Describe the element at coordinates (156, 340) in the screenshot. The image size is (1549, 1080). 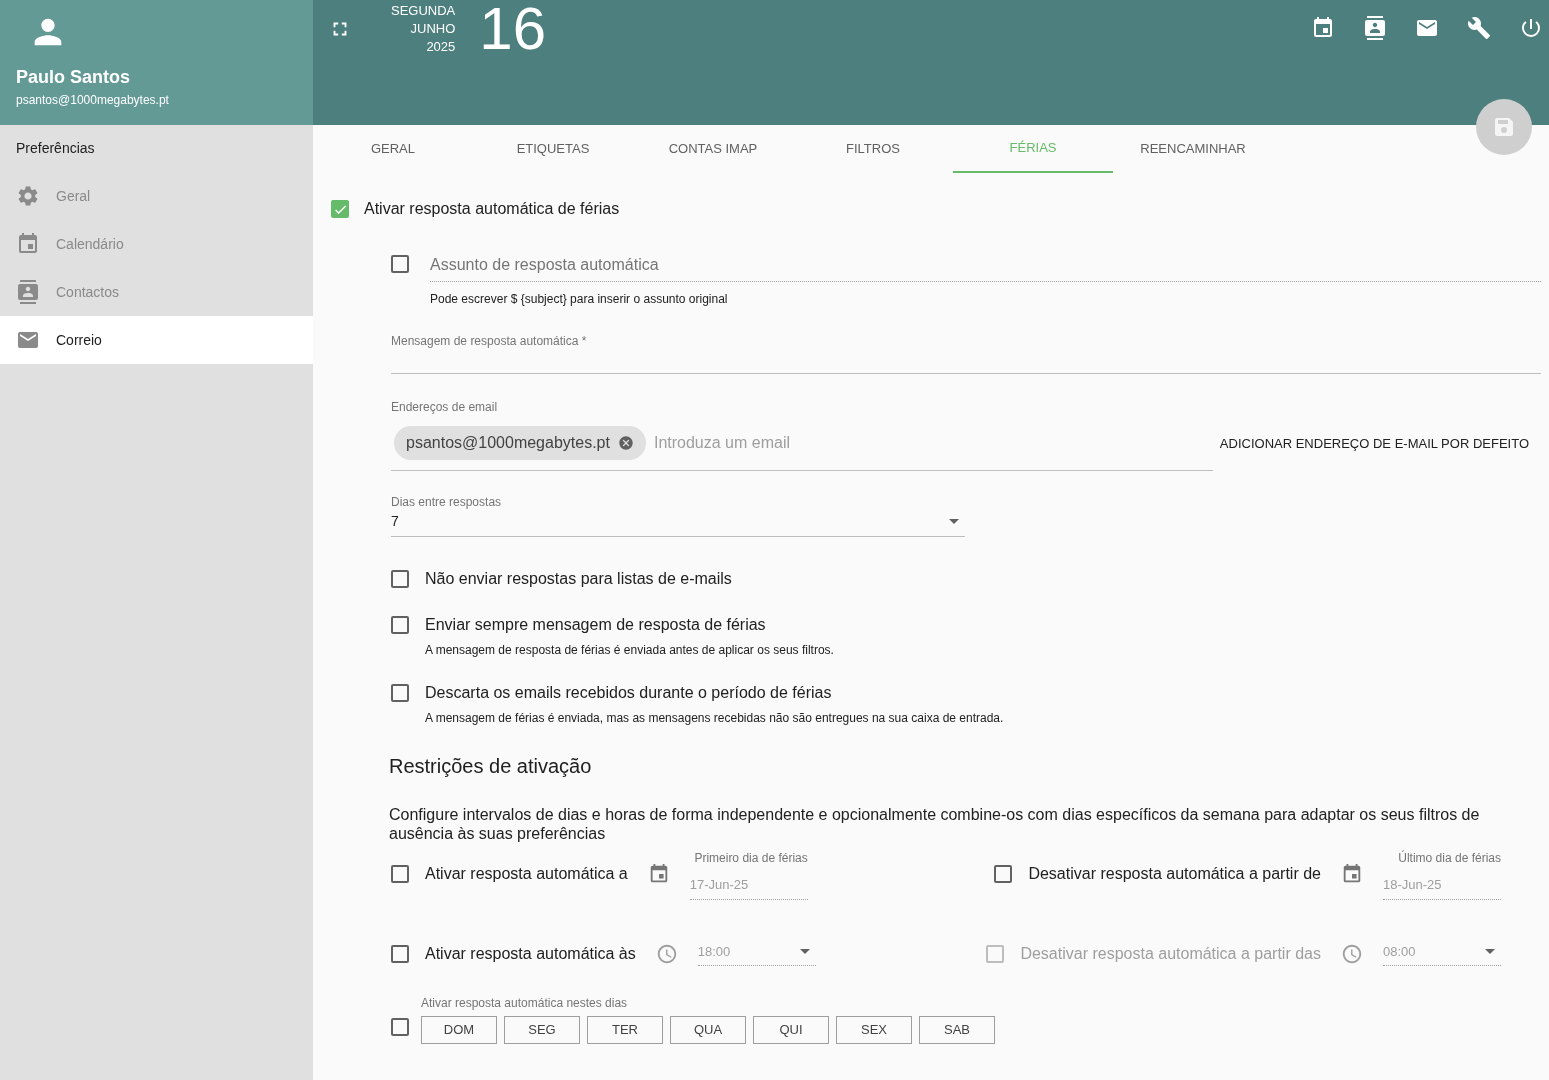
I see `sidebar-item: Correio` at that location.